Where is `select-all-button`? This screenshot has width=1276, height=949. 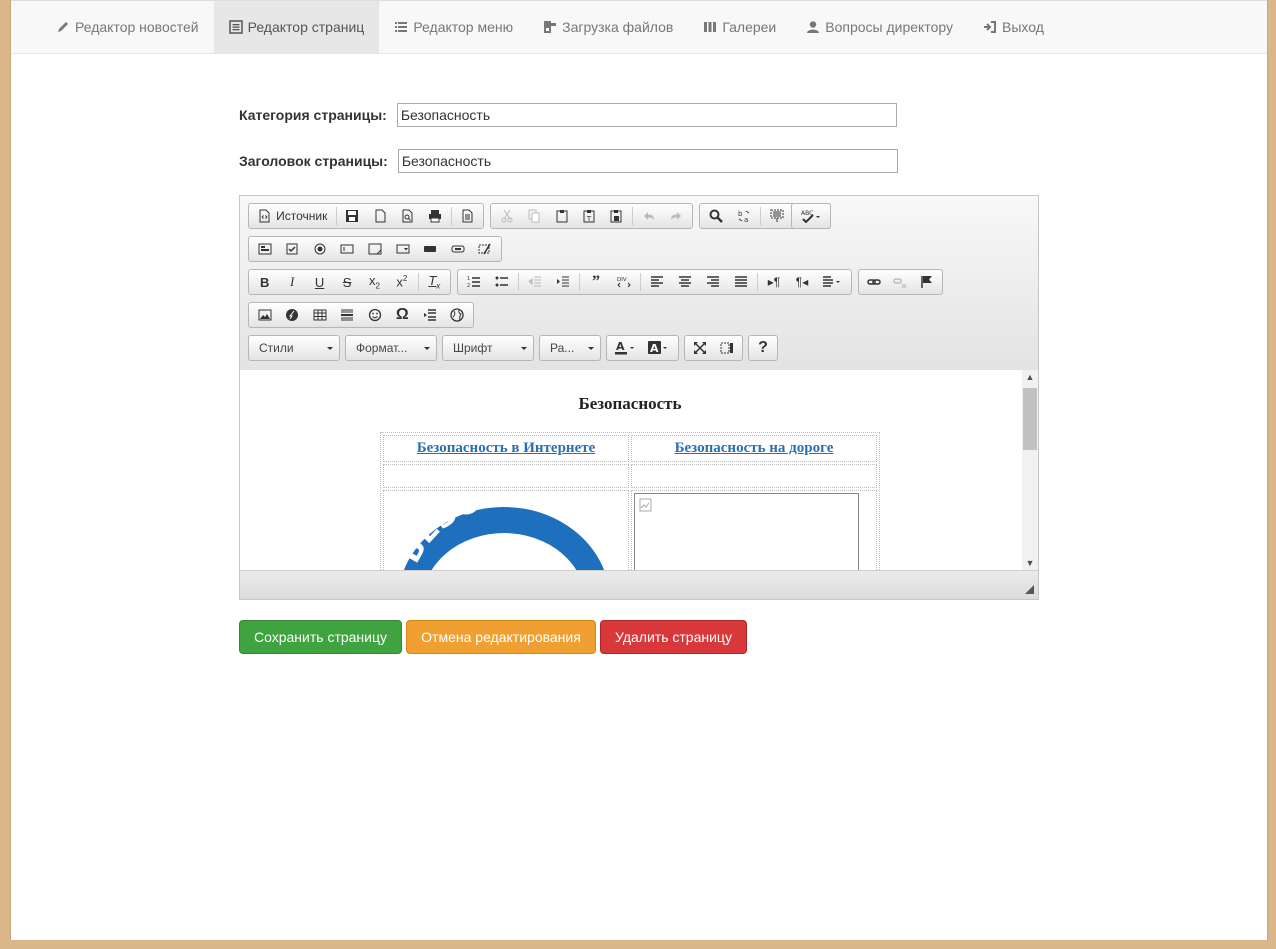 select-all-button is located at coordinates (777, 216).